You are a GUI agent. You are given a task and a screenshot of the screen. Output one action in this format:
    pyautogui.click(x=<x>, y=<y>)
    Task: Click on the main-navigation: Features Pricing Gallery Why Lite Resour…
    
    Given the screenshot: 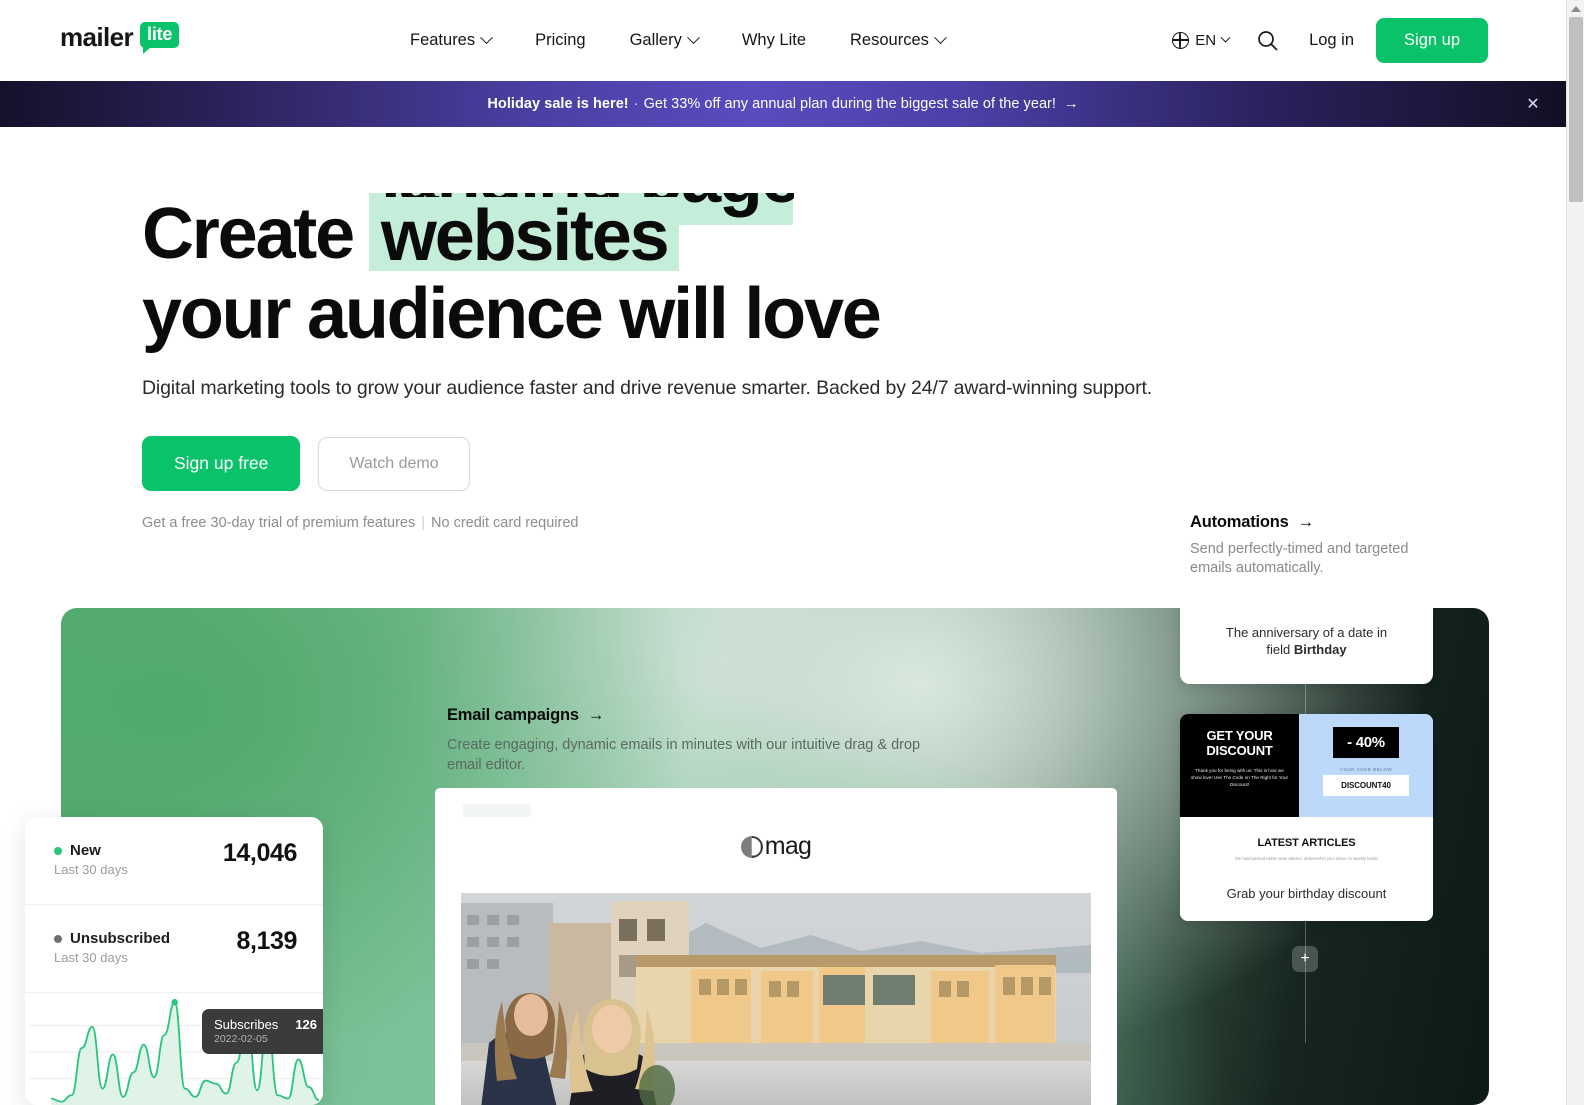 What is the action you would take?
    pyautogui.click(x=688, y=40)
    